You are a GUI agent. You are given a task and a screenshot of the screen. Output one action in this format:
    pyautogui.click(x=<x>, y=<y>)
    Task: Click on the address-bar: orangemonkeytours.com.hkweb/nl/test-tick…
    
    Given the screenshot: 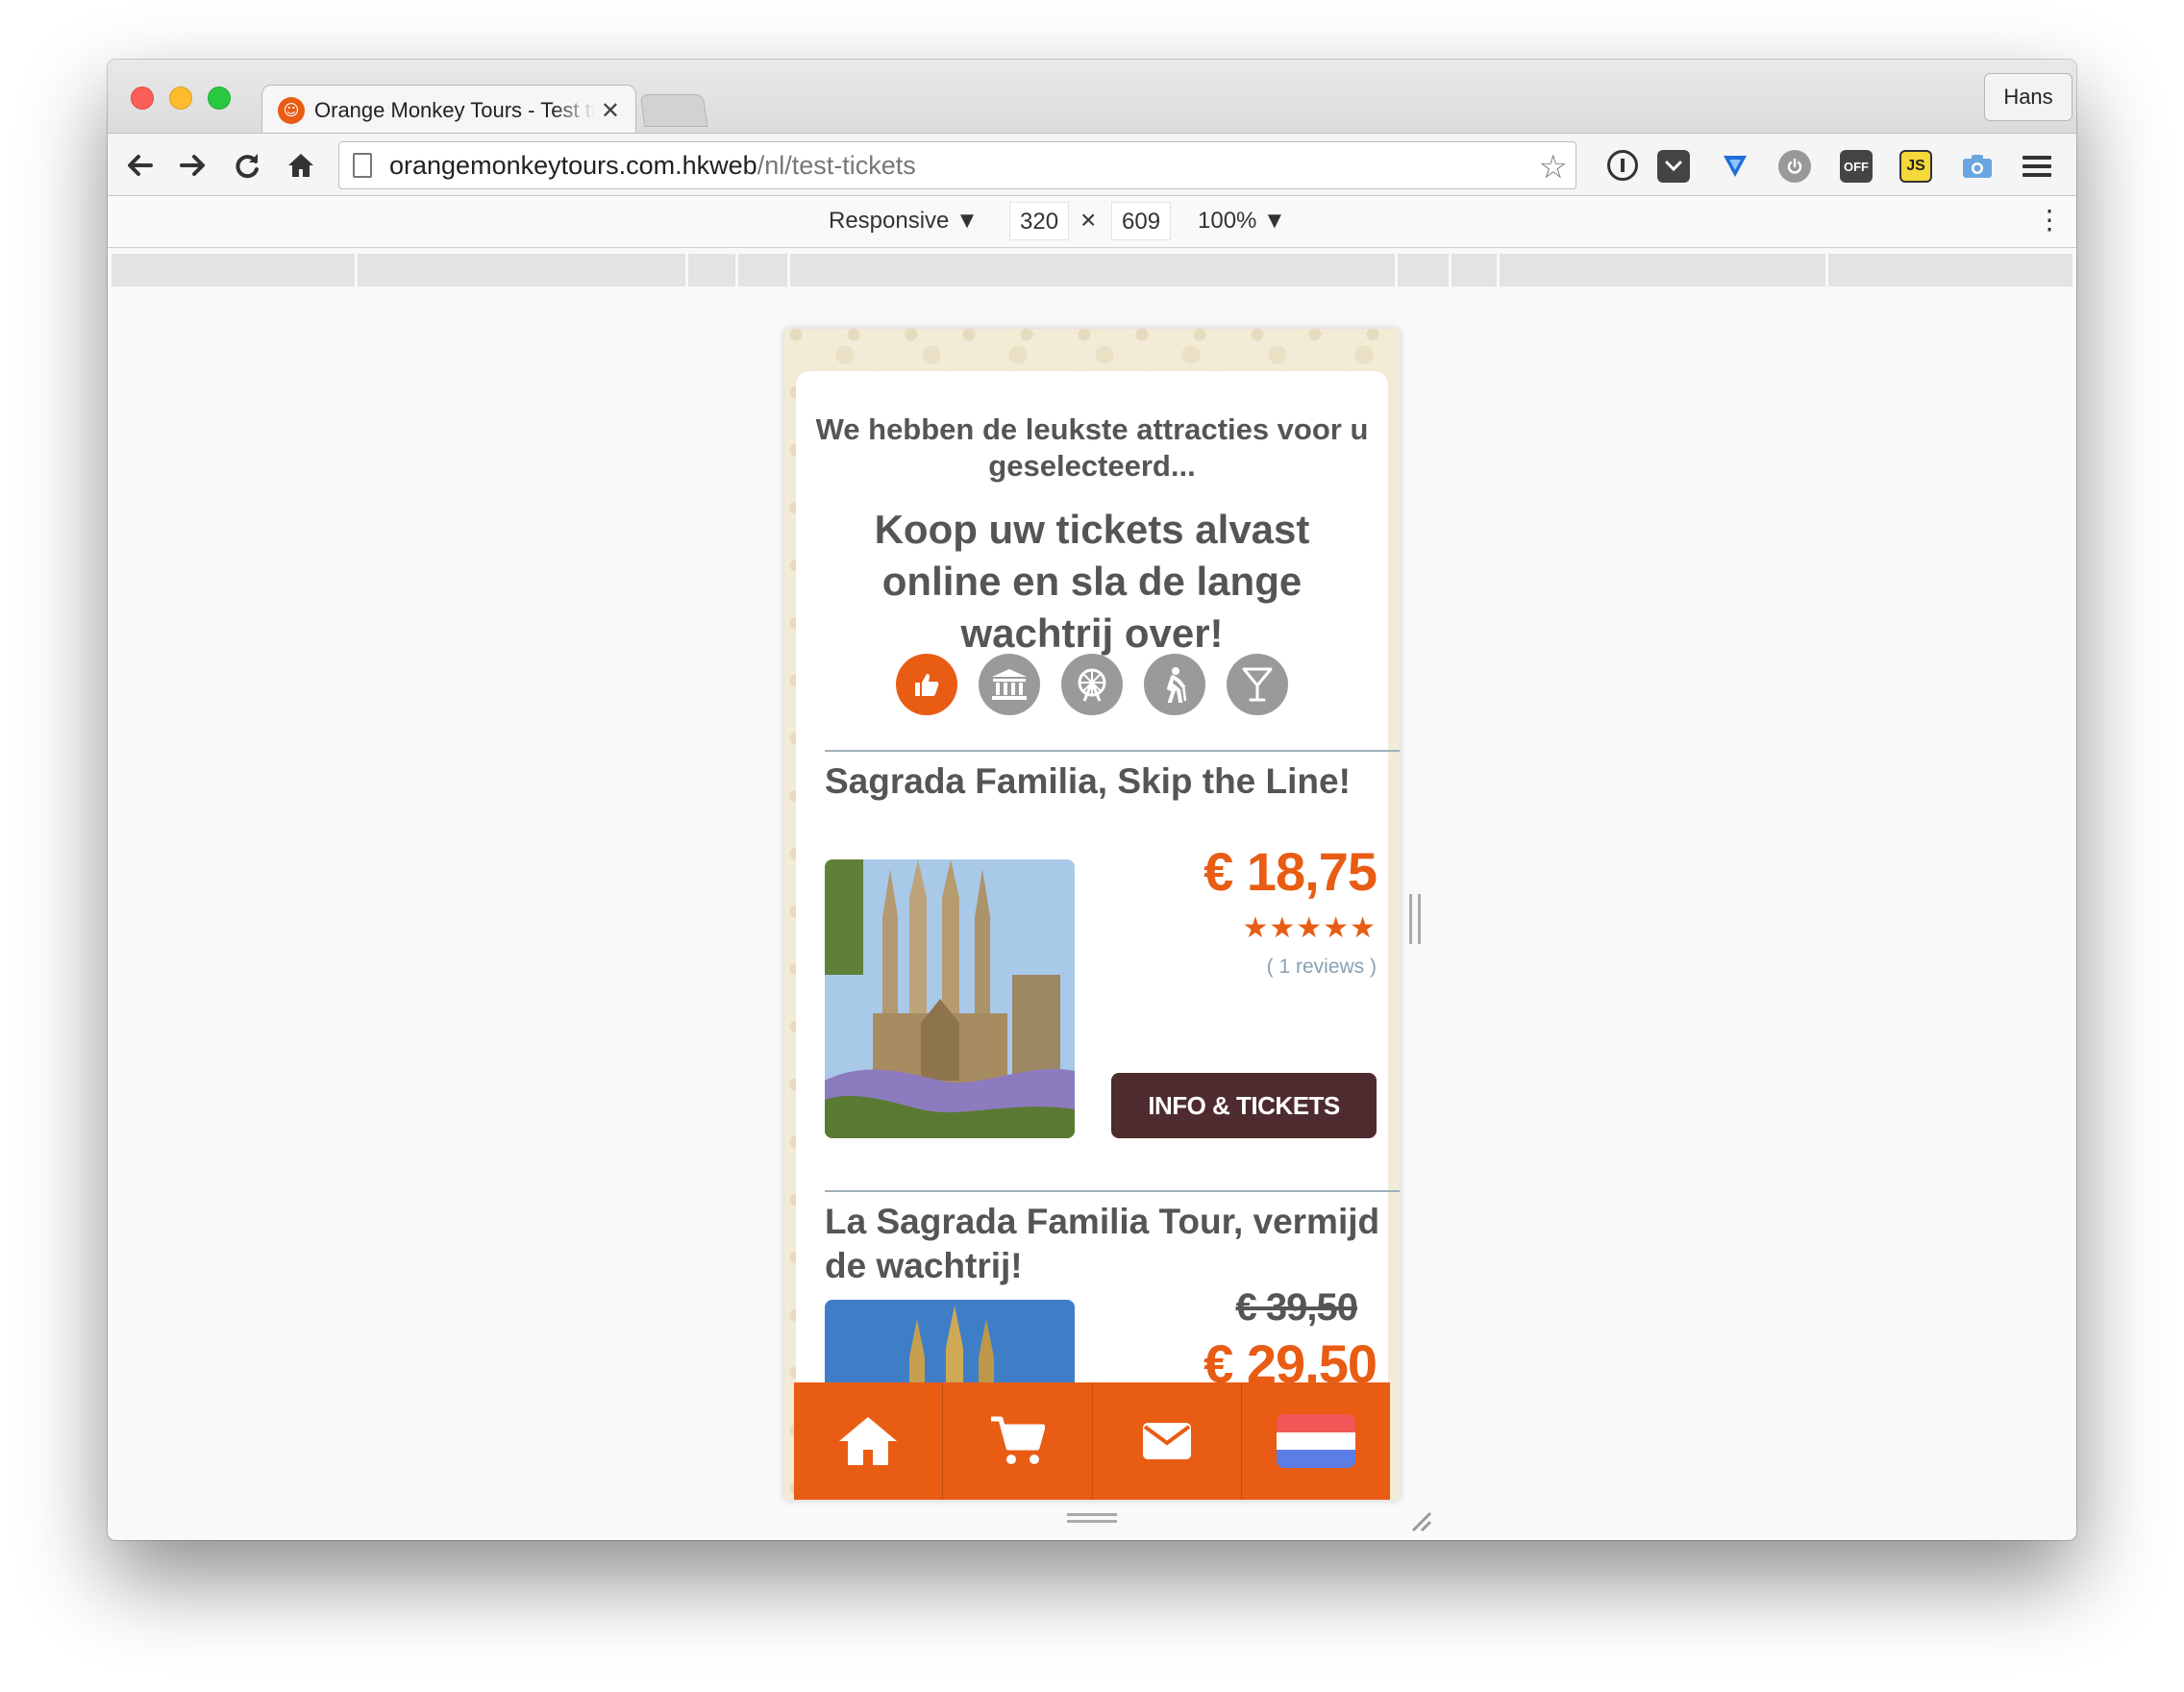 What is the action you would take?
    pyautogui.click(x=957, y=165)
    